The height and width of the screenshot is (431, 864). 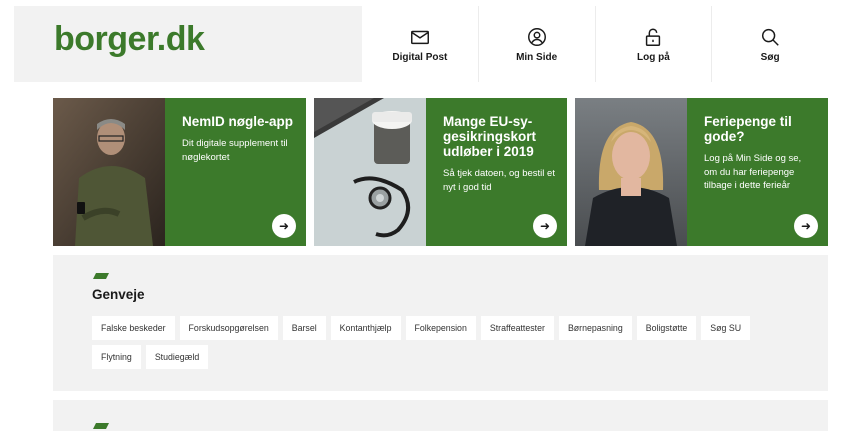 What do you see at coordinates (420, 57) in the screenshot?
I see `nav-label: Digital Post` at bounding box center [420, 57].